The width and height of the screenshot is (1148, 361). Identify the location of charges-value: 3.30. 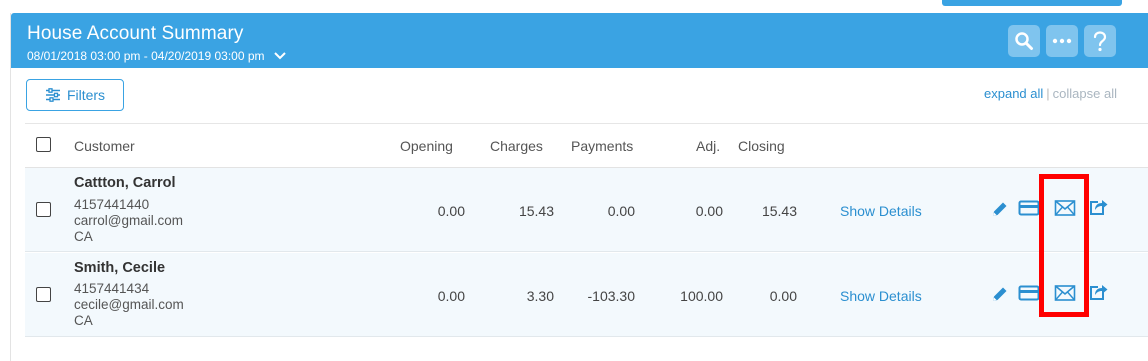
(540, 296).